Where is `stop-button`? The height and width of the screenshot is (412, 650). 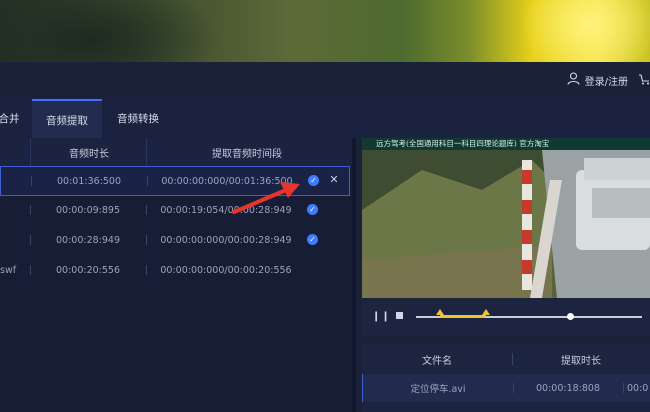
stop-button is located at coordinates (399, 315).